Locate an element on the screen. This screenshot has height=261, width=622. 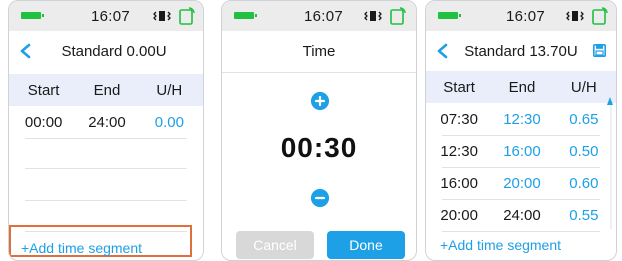
table-row: 00:00 24:00 0.00 is located at coordinates (106, 122).